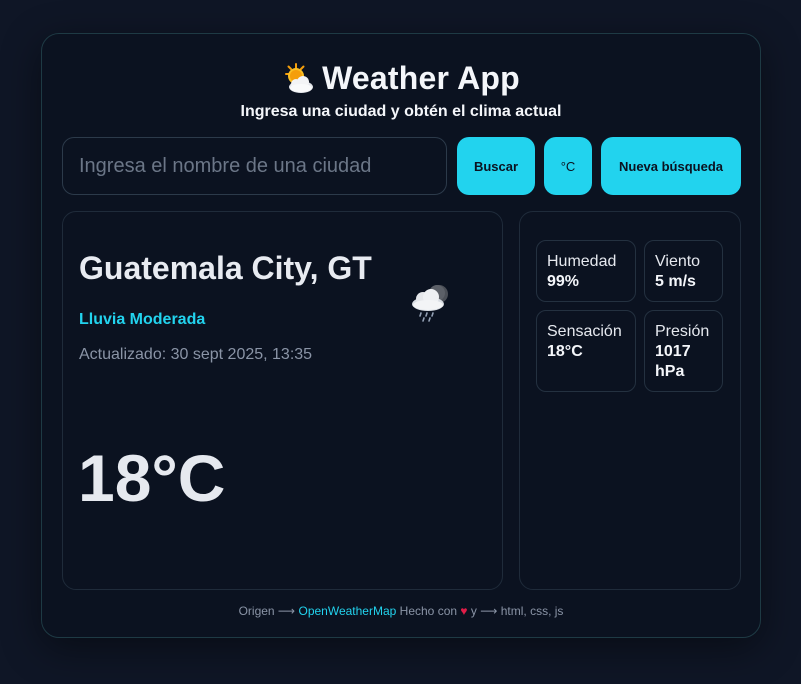 The image size is (801, 684). Describe the element at coordinates (254, 166) in the screenshot. I see `city-search-input` at that location.